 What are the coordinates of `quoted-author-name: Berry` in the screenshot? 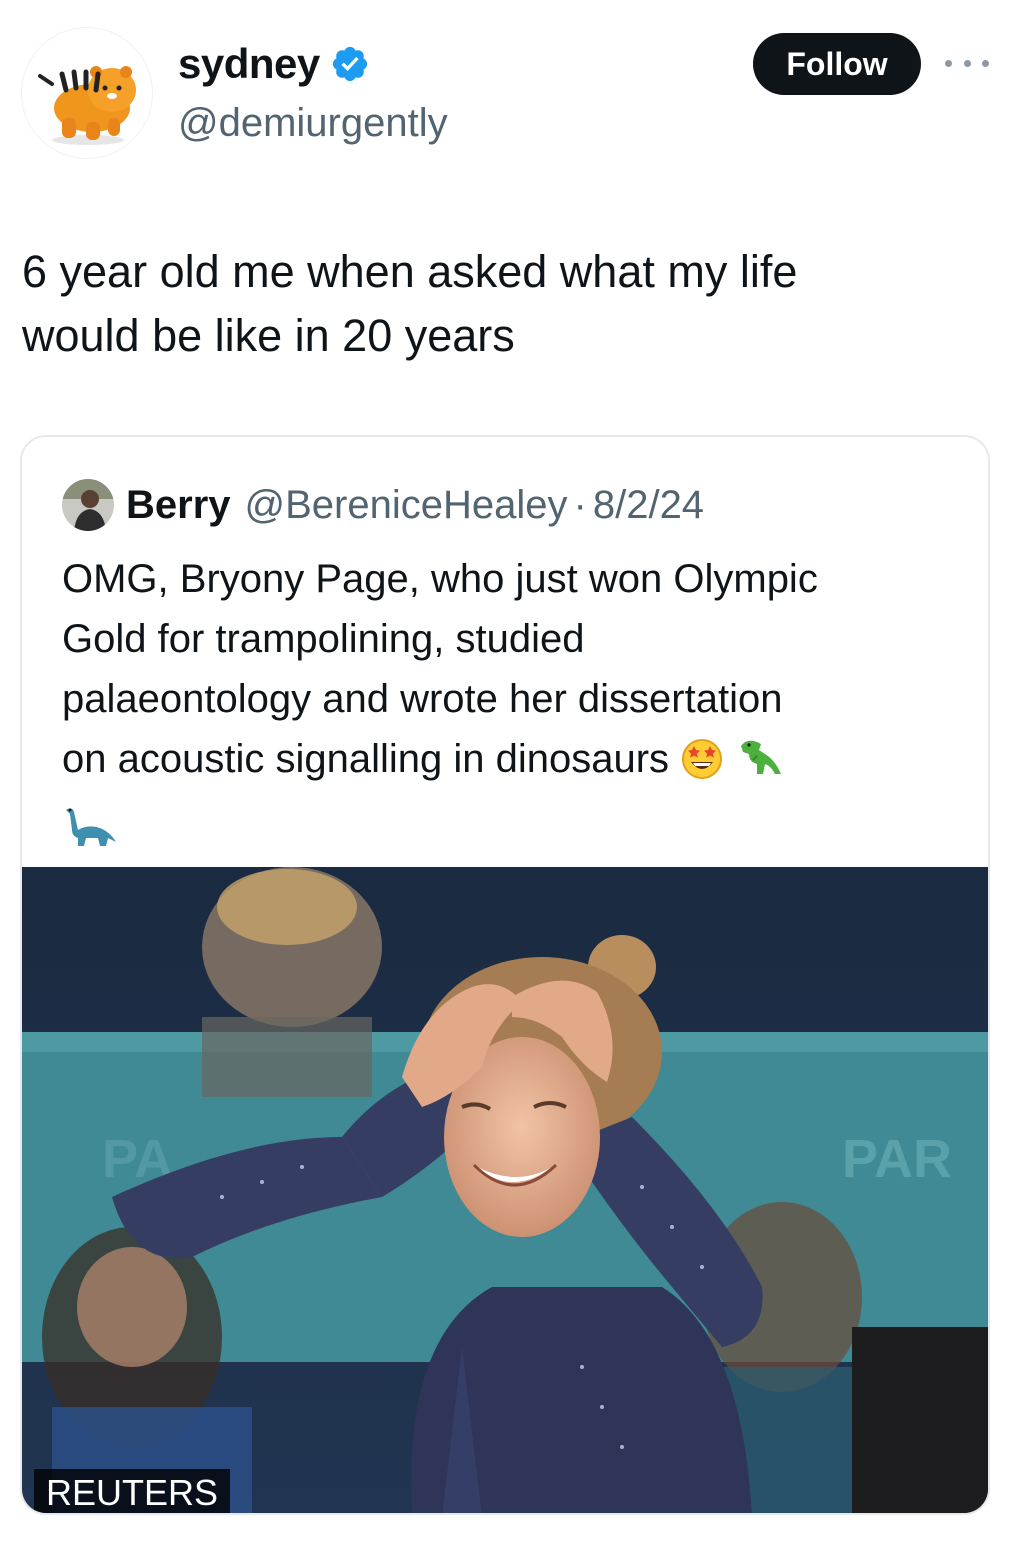 It's located at (178, 505).